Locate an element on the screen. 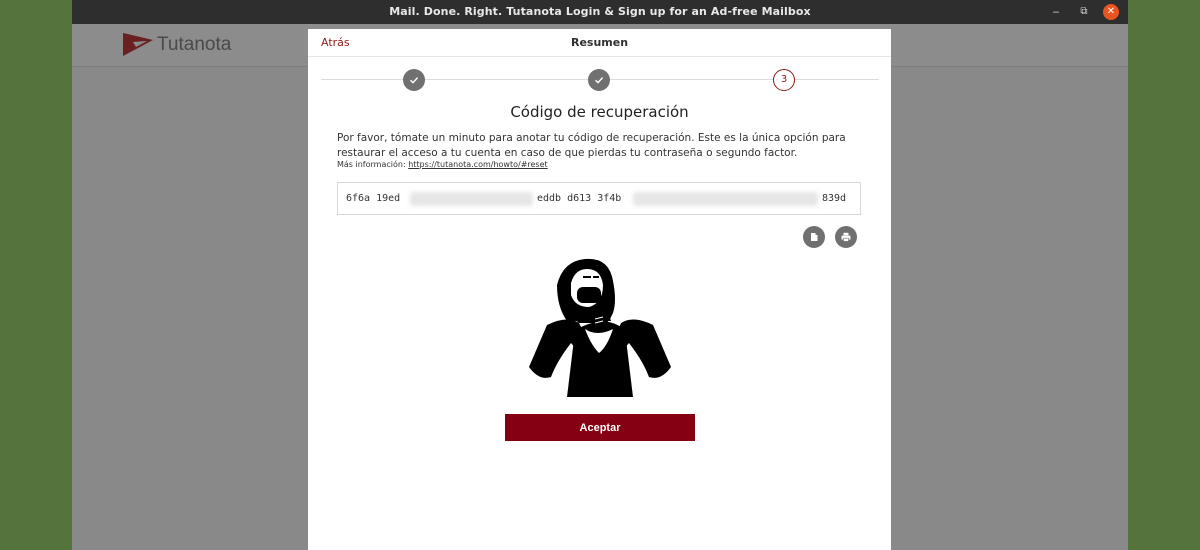  more-info-label: Más información: is located at coordinates (371, 164).